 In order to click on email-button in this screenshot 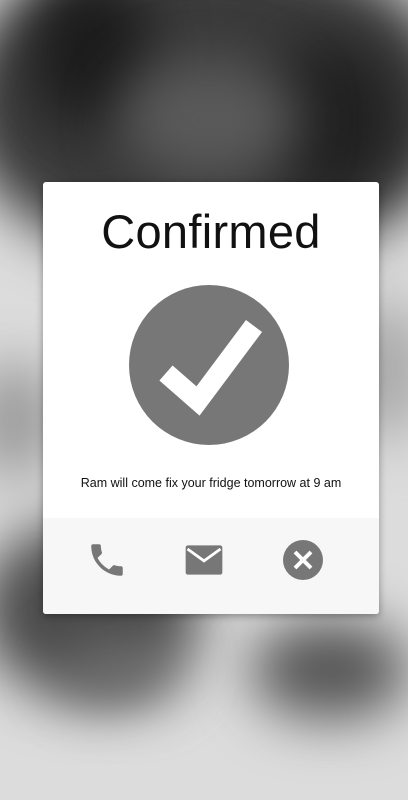, I will do `click(204, 560)`.